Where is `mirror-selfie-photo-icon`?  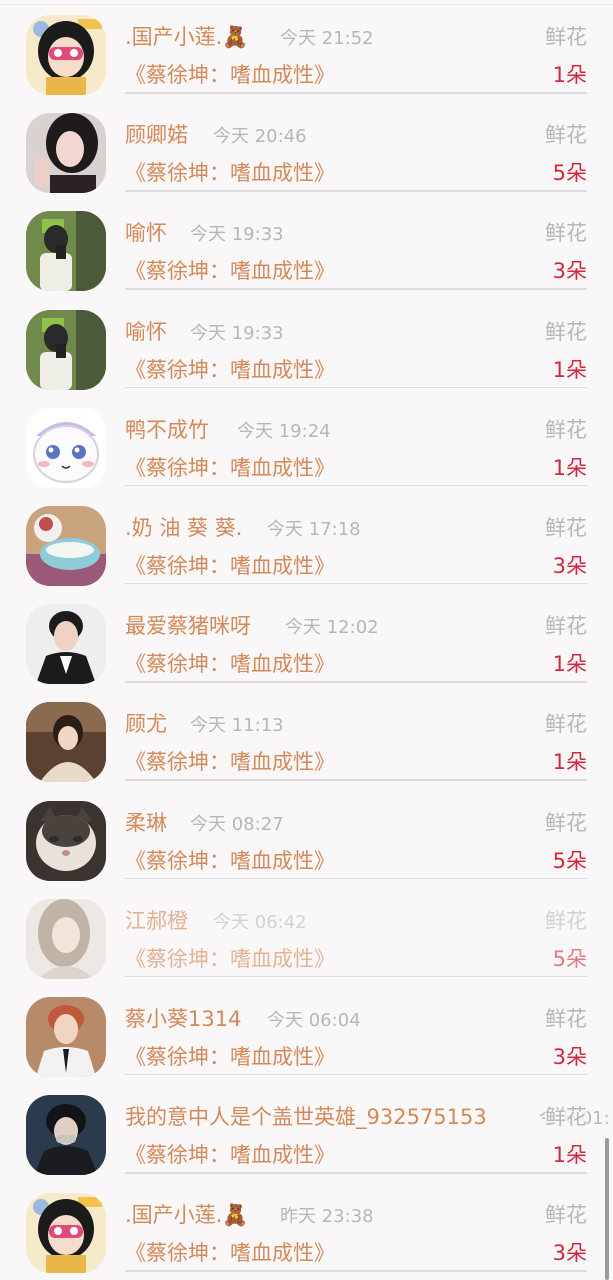 mirror-selfie-photo-icon is located at coordinates (66, 349).